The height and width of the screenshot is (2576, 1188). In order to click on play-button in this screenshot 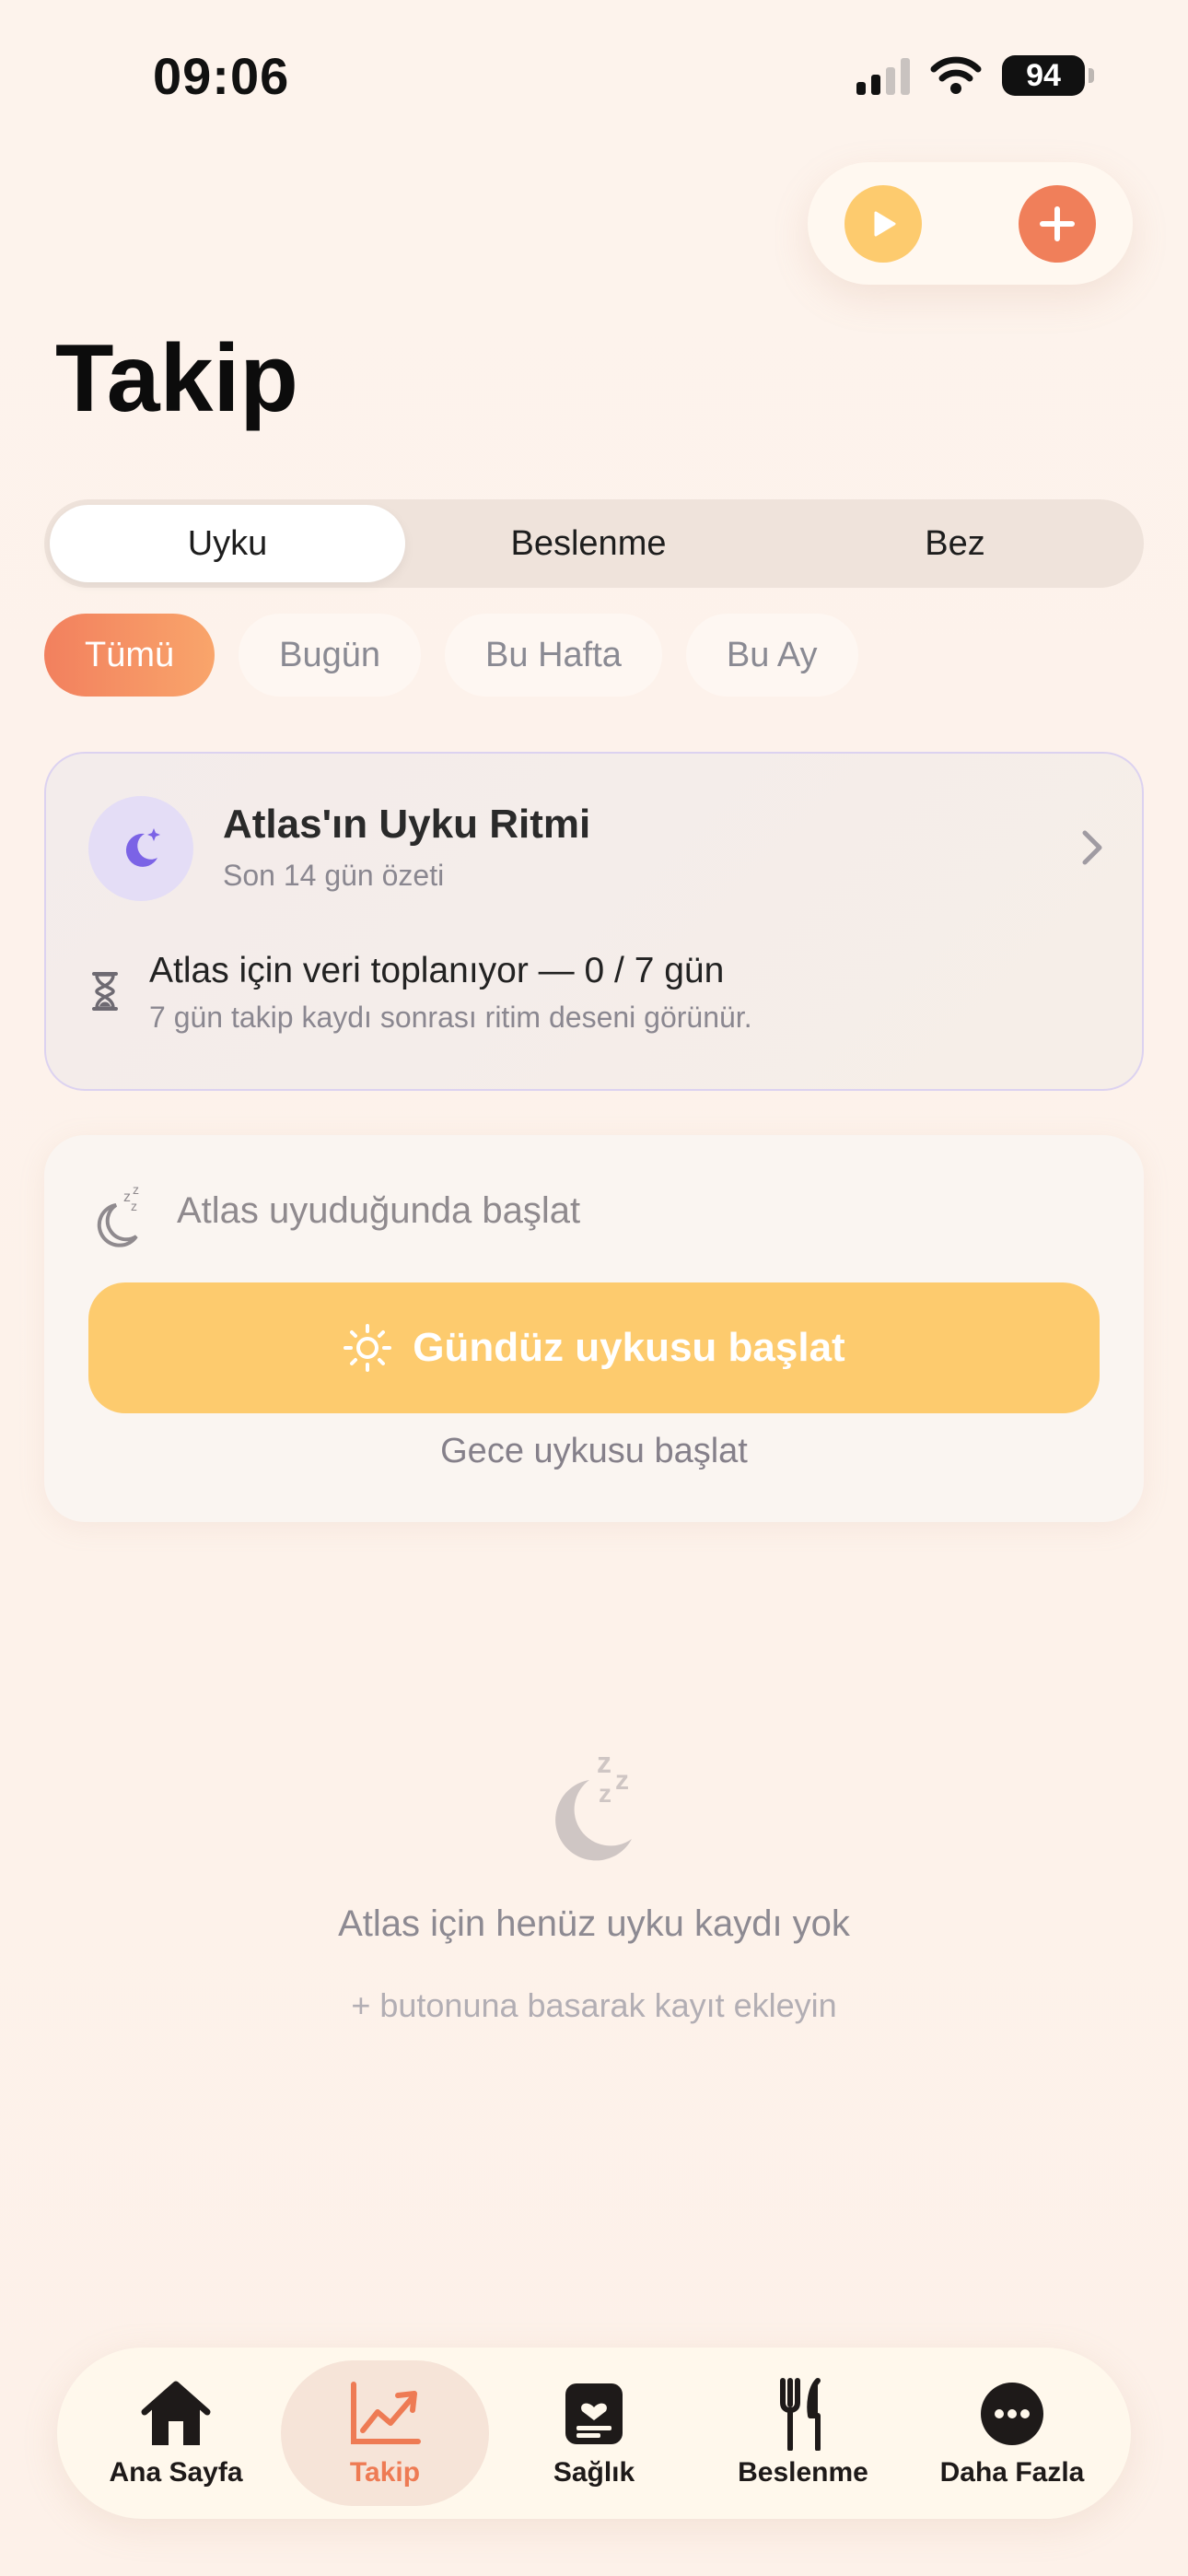, I will do `click(883, 223)`.